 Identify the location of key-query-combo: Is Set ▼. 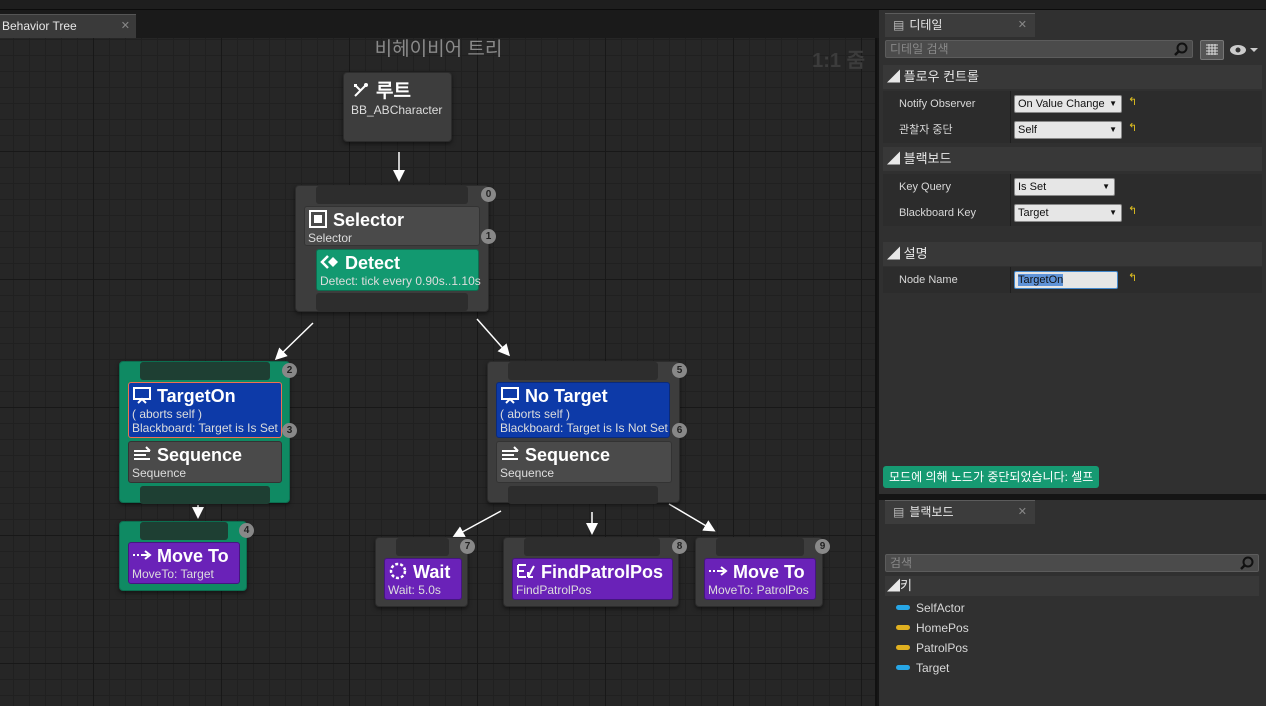
(1064, 187).